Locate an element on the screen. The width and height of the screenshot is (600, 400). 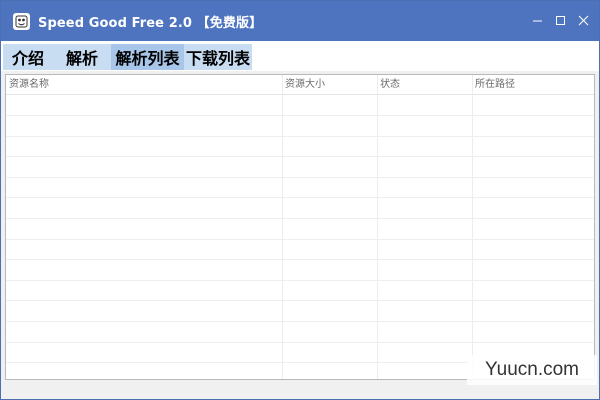
tab-download-list: 下载列表 is located at coordinates (218, 57).